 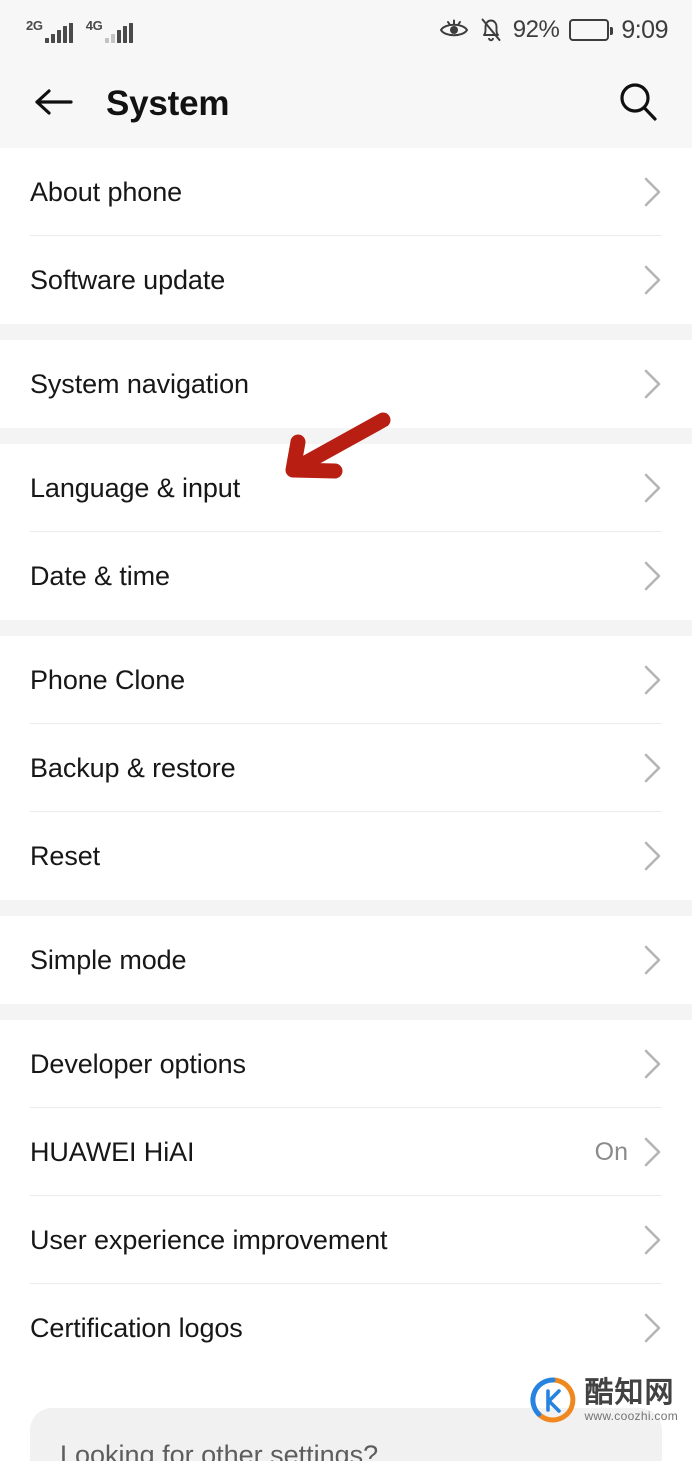 What do you see at coordinates (168, 103) in the screenshot?
I see `page-title: System` at bounding box center [168, 103].